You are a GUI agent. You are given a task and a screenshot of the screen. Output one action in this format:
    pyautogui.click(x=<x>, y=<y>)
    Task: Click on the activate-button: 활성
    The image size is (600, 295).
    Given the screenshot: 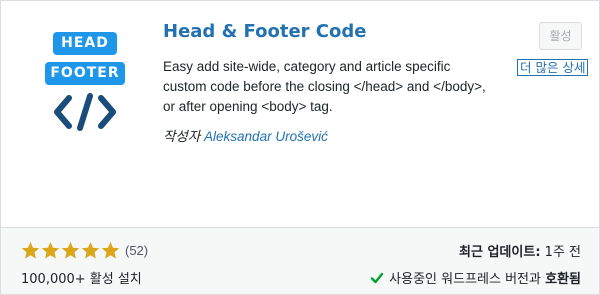 What is the action you would take?
    pyautogui.click(x=560, y=36)
    